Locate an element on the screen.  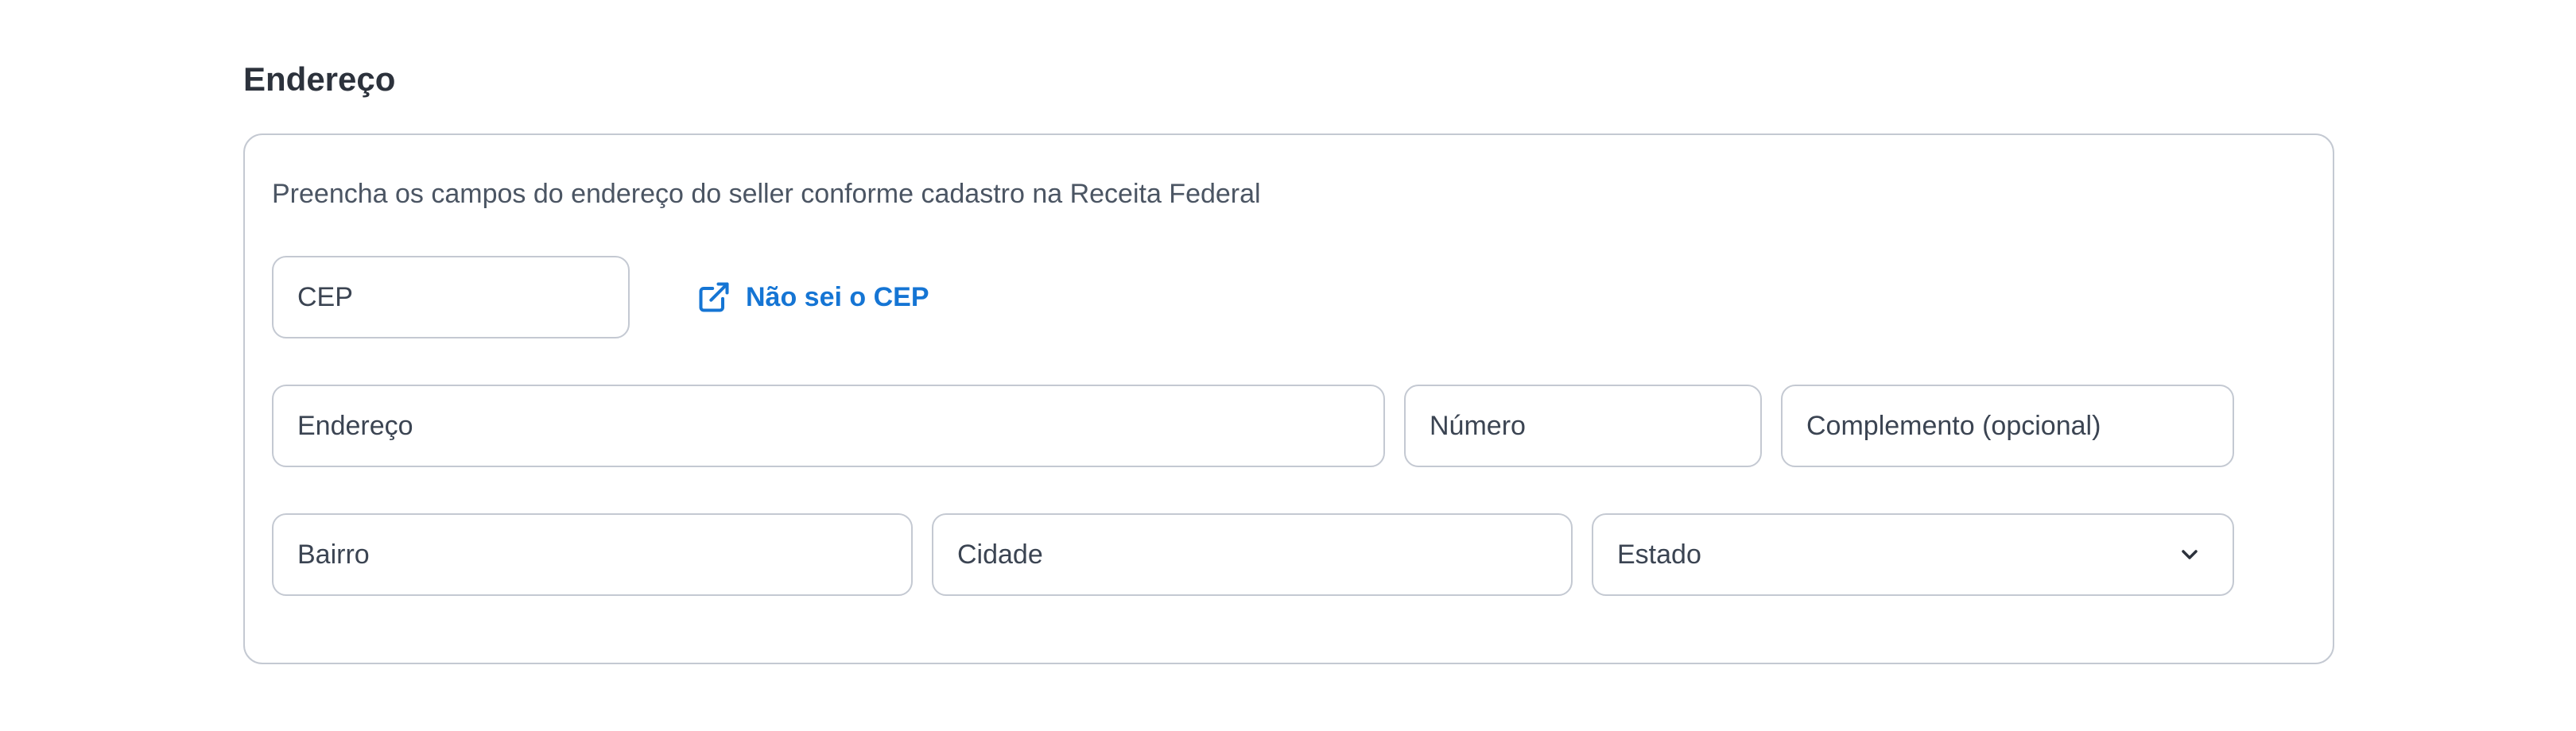
cep-field is located at coordinates (451, 297).